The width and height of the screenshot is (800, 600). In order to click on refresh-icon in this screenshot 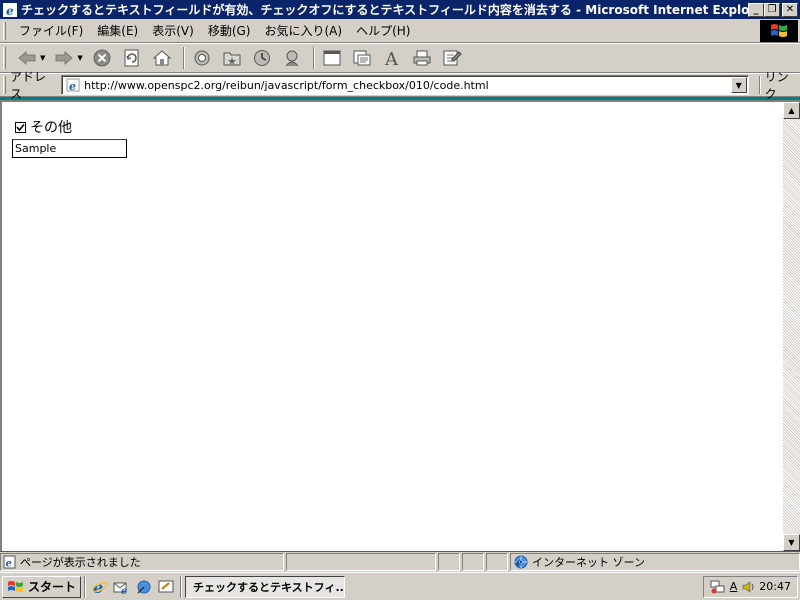, I will do `click(131, 58)`.